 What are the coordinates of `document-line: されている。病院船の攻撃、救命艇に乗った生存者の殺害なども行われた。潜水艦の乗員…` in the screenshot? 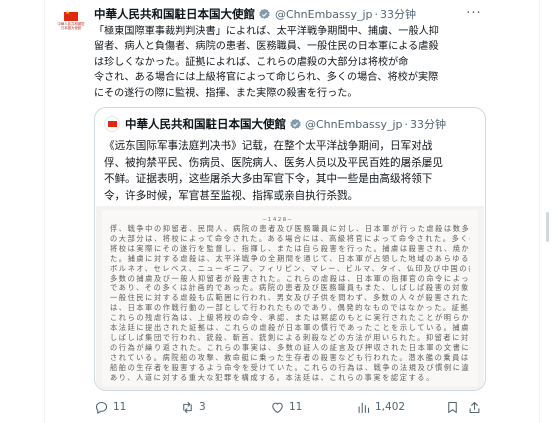 It's located at (290, 357).